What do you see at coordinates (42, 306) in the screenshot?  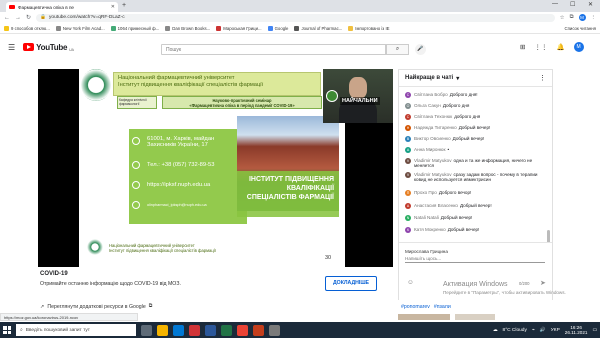 I see `external-link-icon: ↗` at bounding box center [42, 306].